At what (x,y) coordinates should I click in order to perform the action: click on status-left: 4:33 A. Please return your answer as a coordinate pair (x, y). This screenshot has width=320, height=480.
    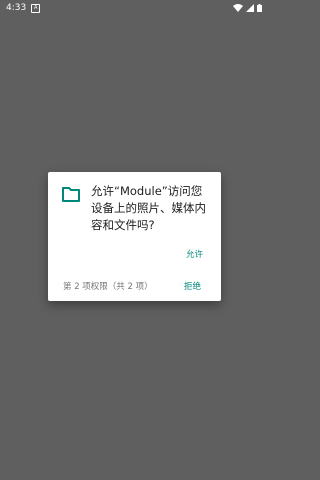
    Looking at the image, I should click on (20, 8).